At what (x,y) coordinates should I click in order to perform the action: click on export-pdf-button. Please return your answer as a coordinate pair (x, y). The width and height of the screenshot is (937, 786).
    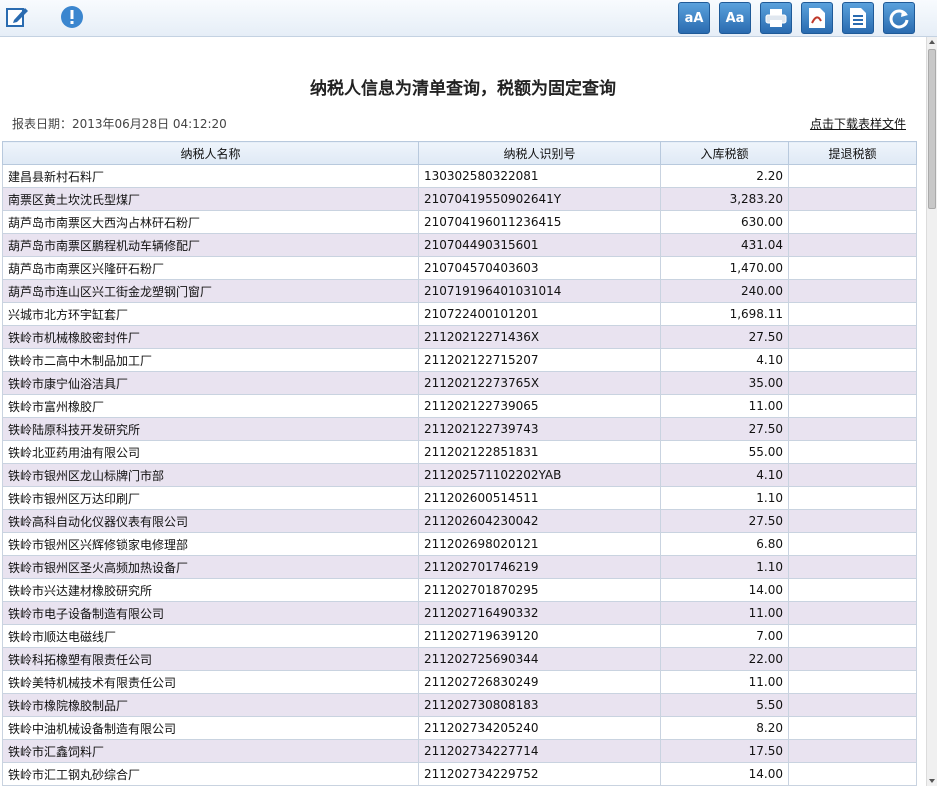
    Looking at the image, I should click on (817, 18).